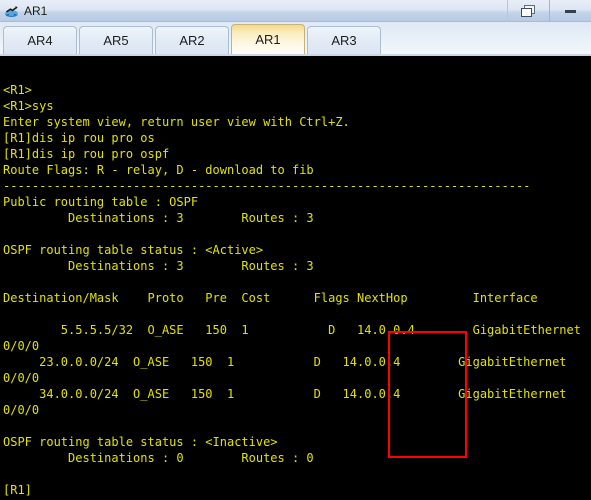 The height and width of the screenshot is (500, 591). Describe the element at coordinates (17, 90) in the screenshot. I see `terminal-line: <R1>` at that location.